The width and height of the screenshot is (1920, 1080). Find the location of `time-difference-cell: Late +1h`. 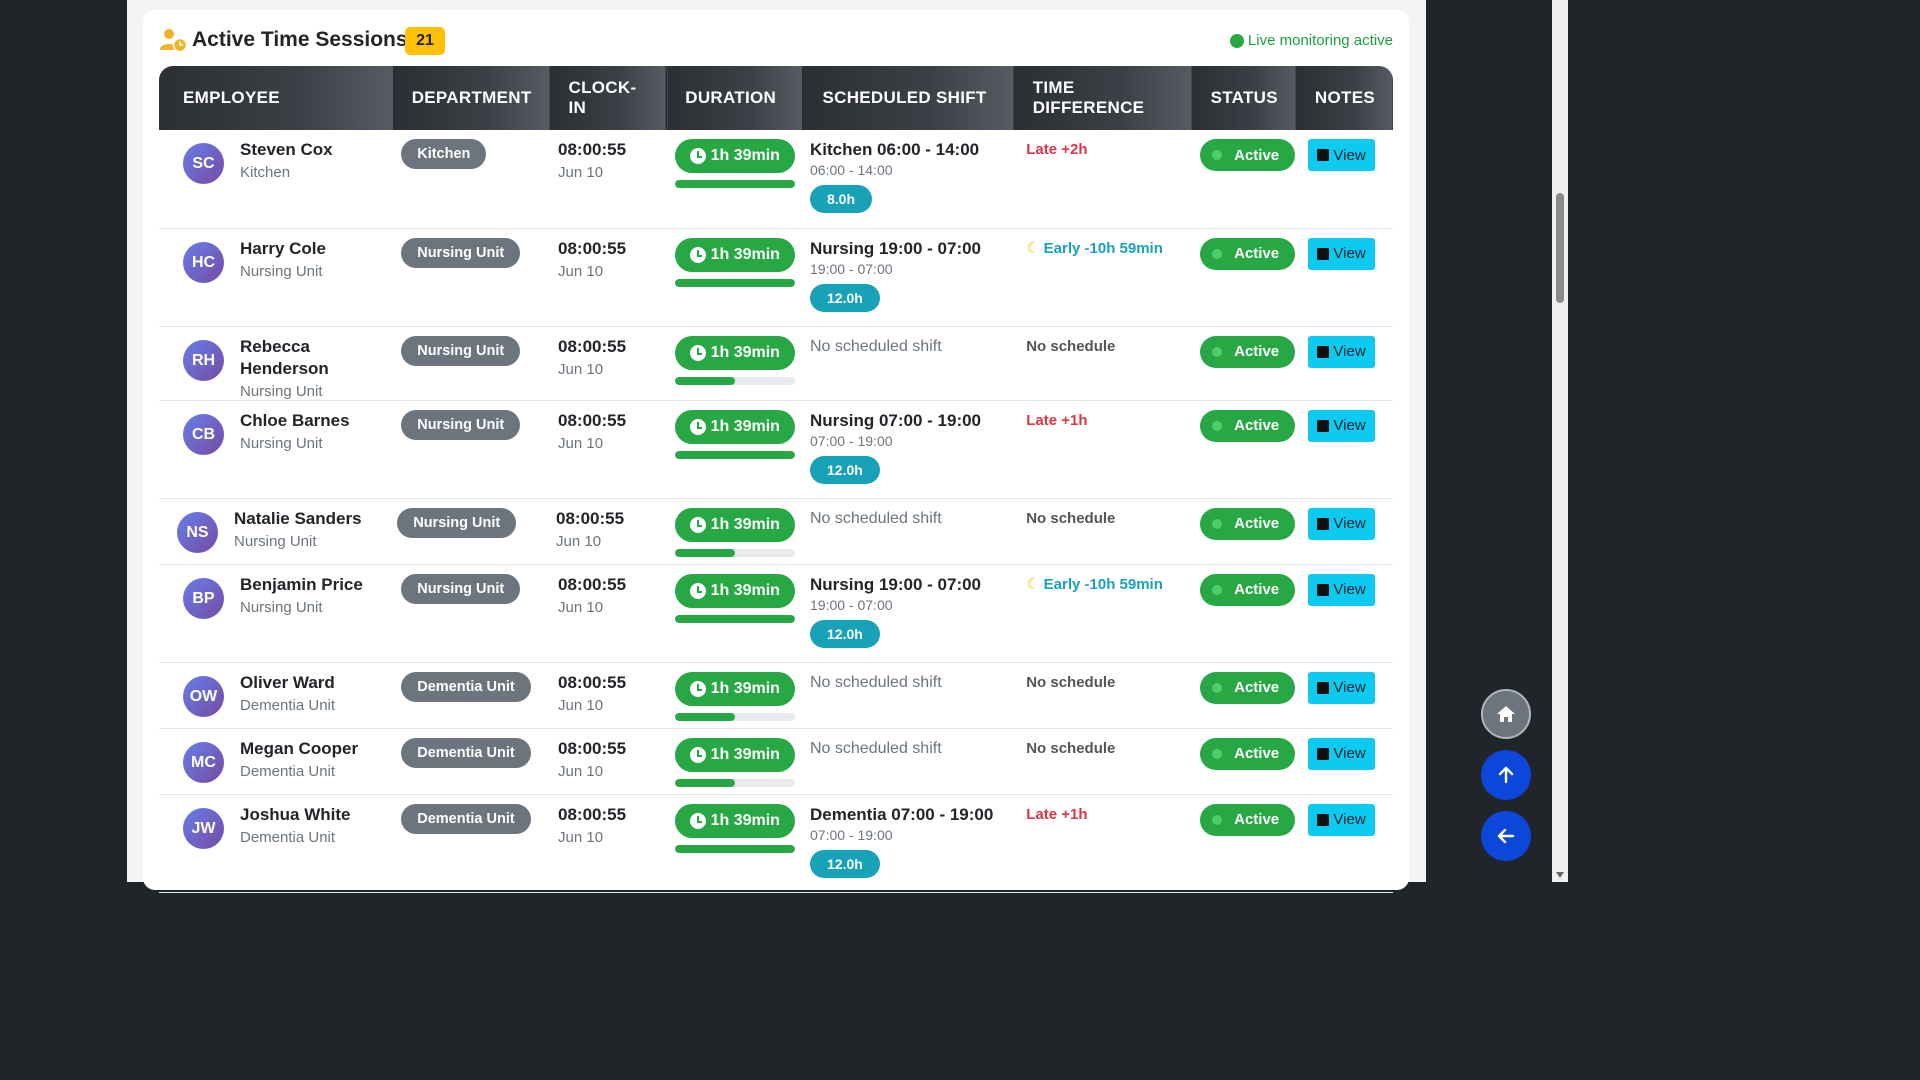

time-difference-cell: Late +1h is located at coordinates (1103, 843).